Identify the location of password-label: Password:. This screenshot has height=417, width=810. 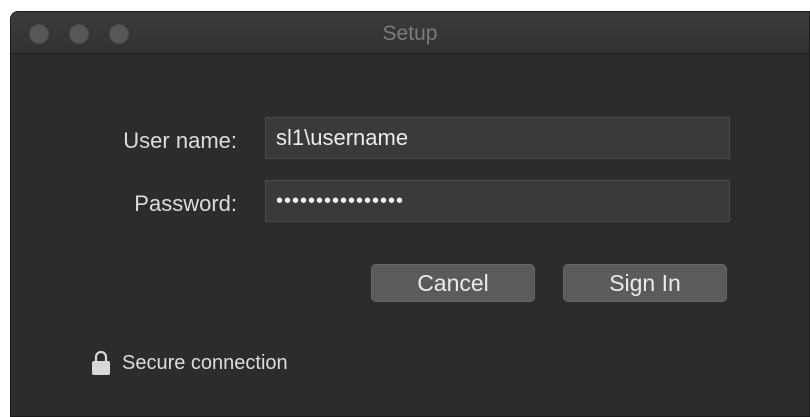
(185, 203).